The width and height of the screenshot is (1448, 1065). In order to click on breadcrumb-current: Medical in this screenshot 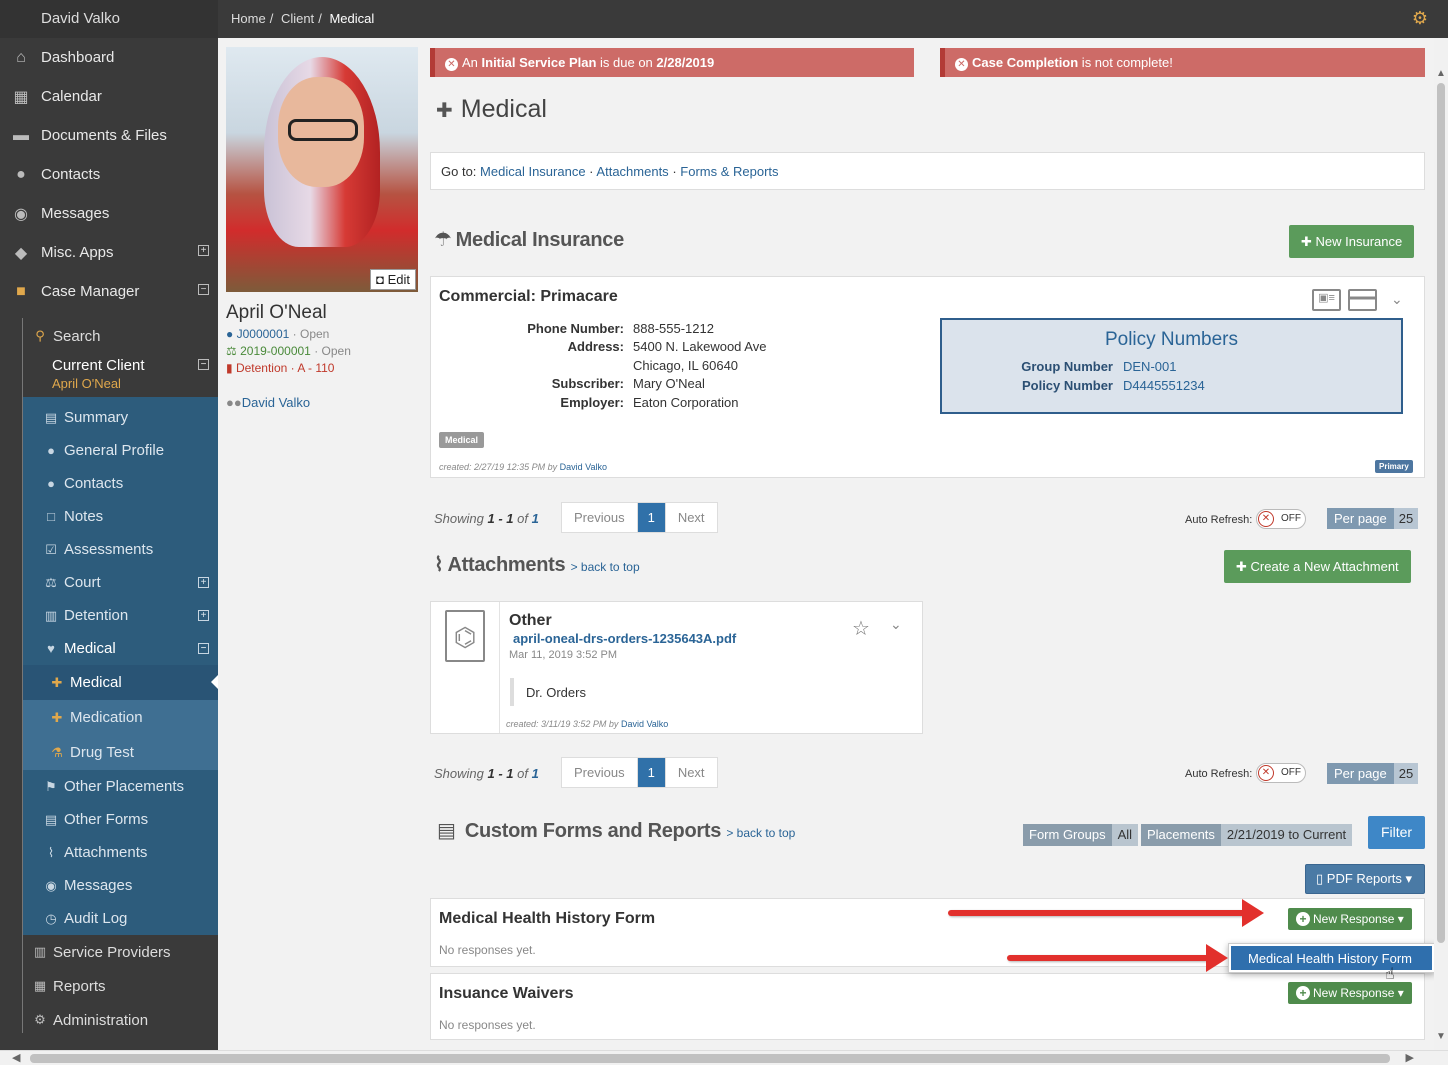, I will do `click(352, 18)`.